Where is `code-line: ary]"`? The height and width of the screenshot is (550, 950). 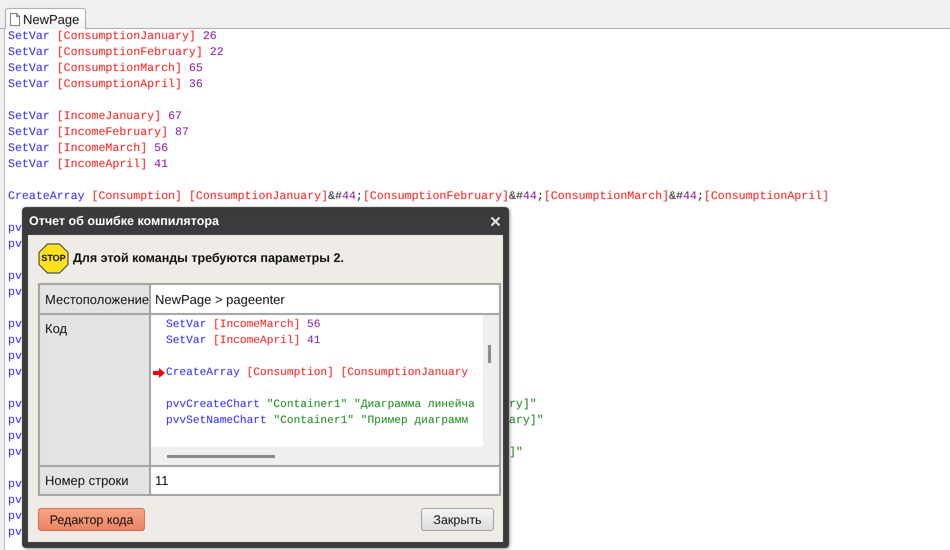 code-line: ary]" is located at coordinates (526, 421).